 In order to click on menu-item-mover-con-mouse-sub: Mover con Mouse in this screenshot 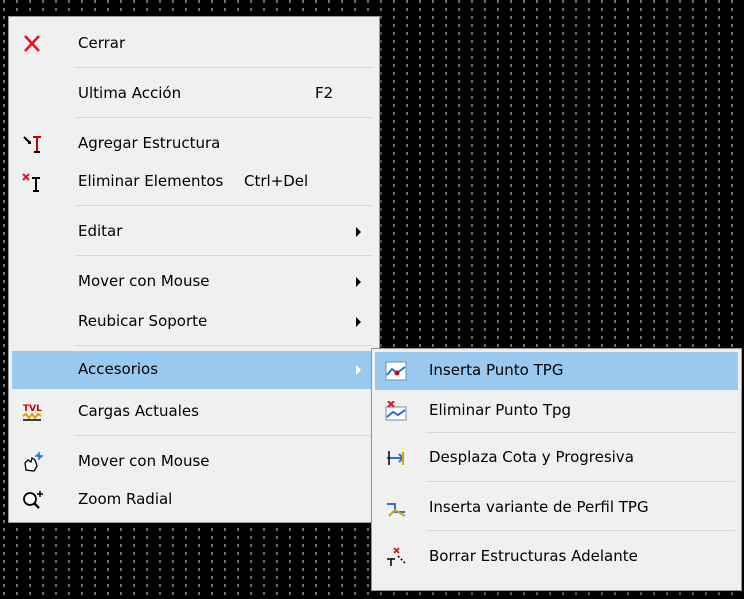, I will do `click(194, 282)`.